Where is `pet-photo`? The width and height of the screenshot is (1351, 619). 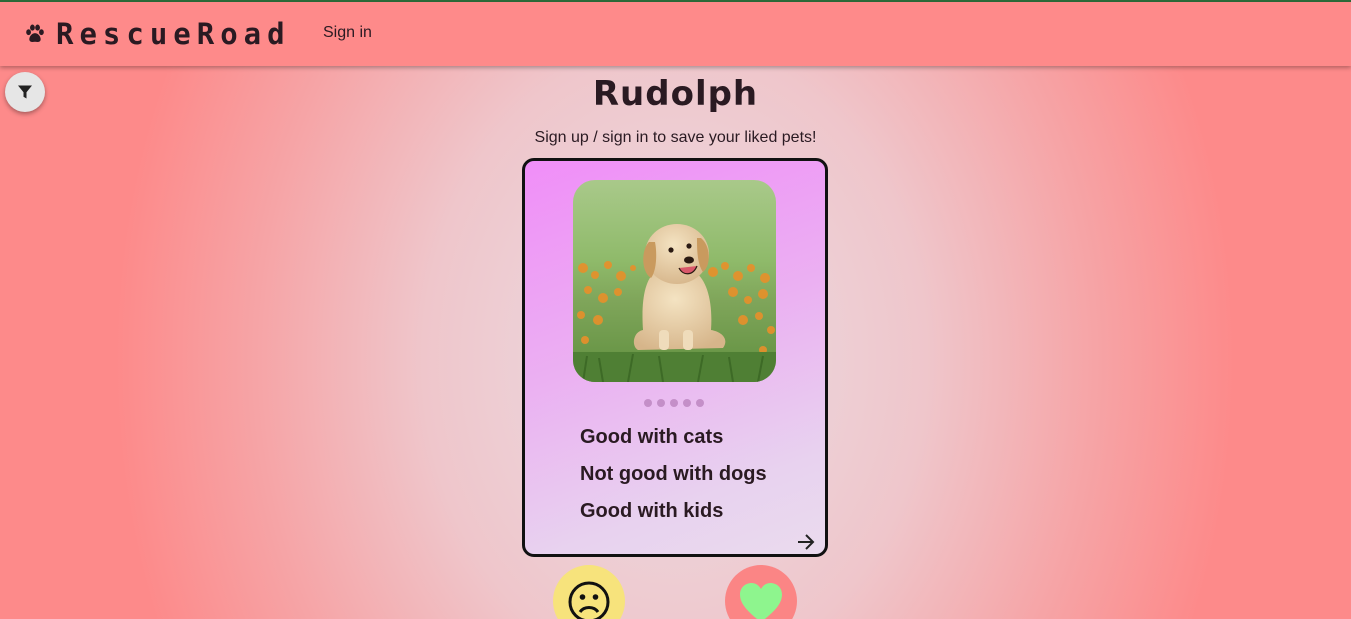
pet-photo is located at coordinates (674, 281).